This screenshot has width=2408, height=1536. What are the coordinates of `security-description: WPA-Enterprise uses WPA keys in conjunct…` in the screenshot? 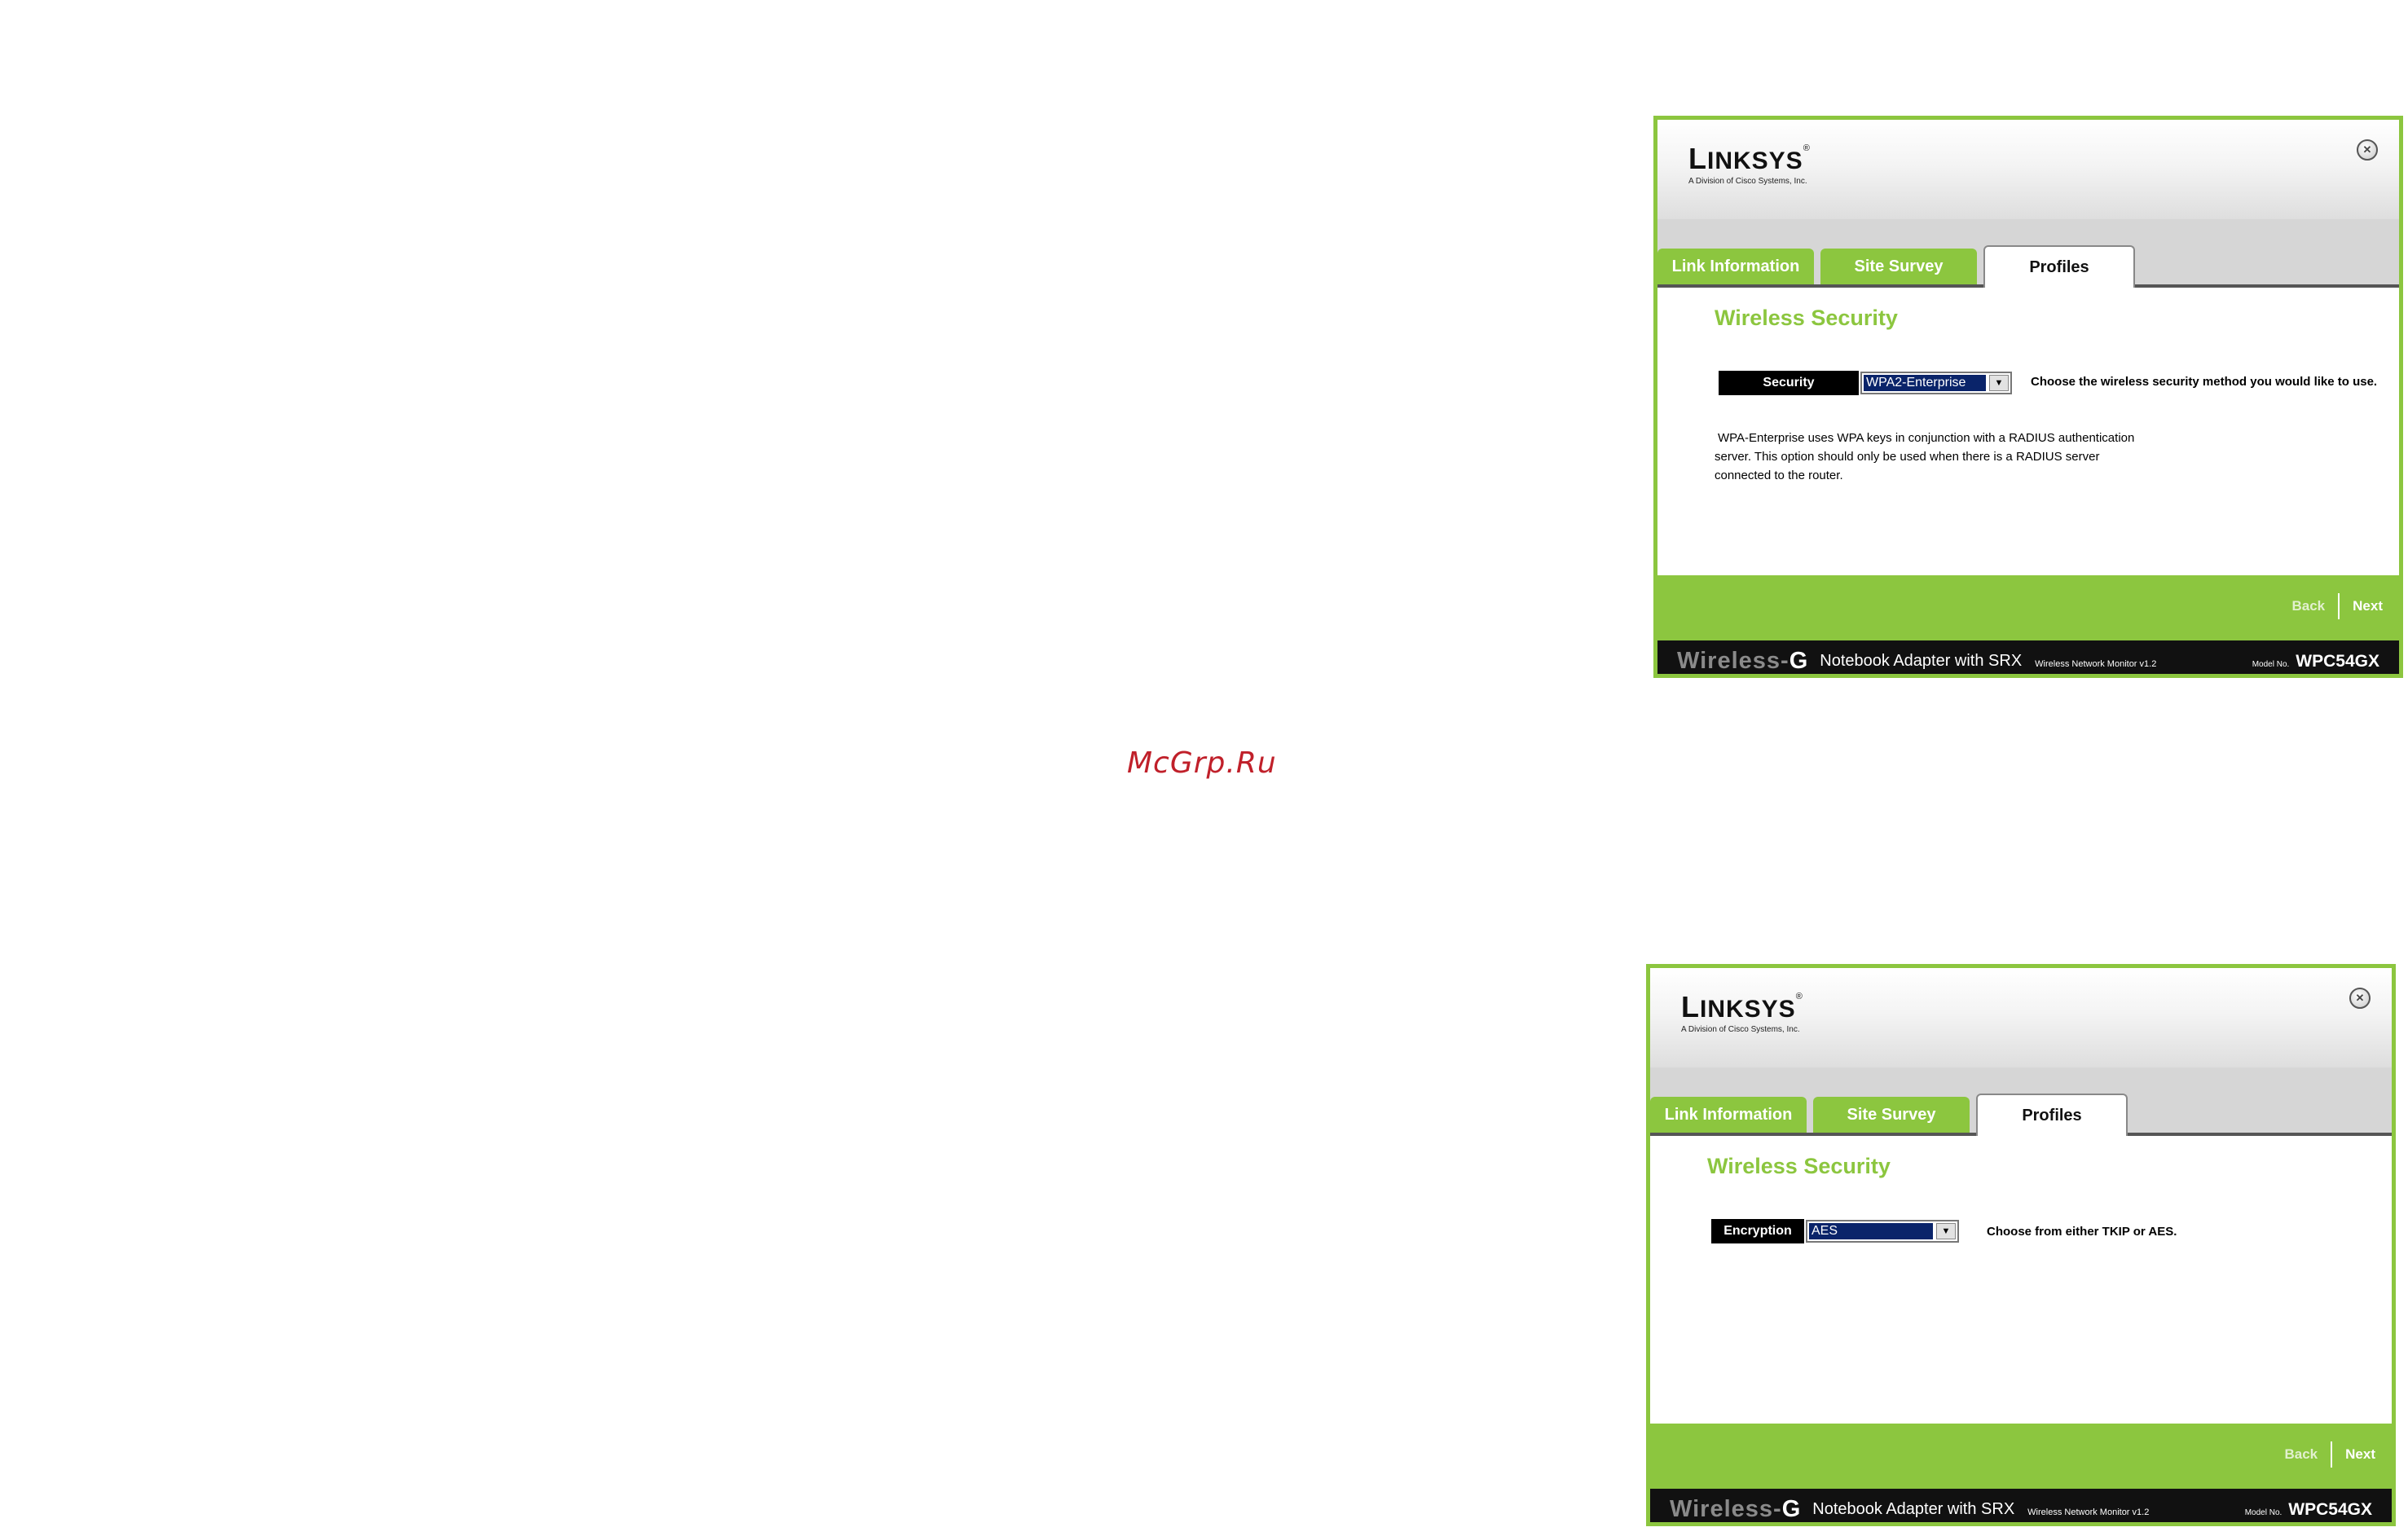 It's located at (1925, 456).